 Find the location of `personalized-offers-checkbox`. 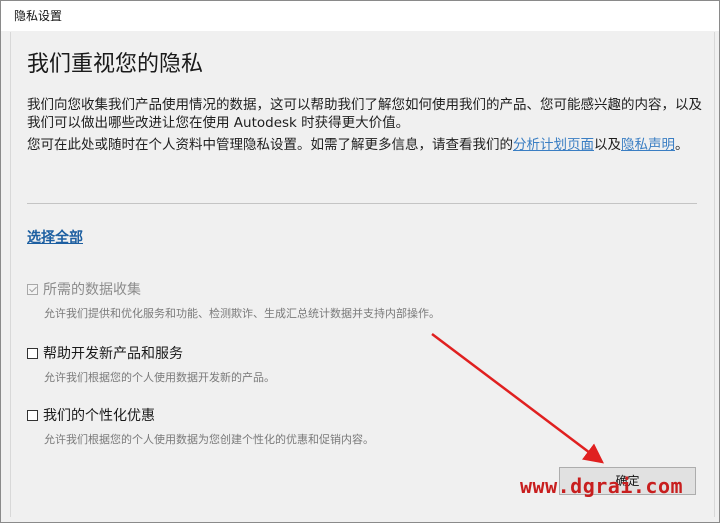

personalized-offers-checkbox is located at coordinates (32, 415).